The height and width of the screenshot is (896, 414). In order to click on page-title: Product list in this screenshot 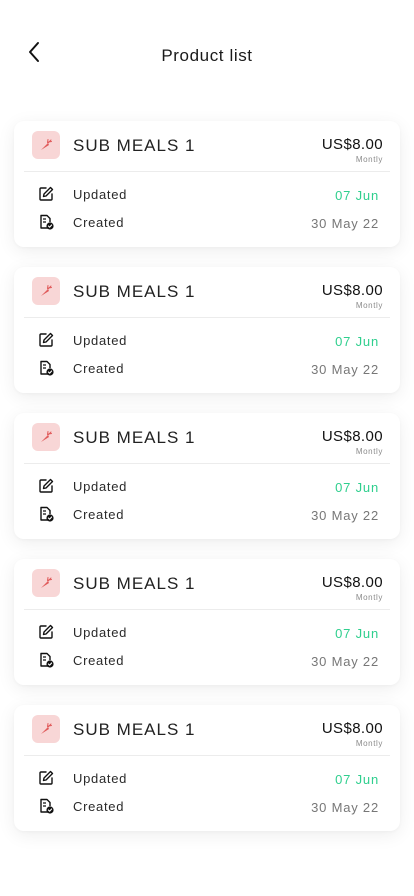, I will do `click(207, 55)`.